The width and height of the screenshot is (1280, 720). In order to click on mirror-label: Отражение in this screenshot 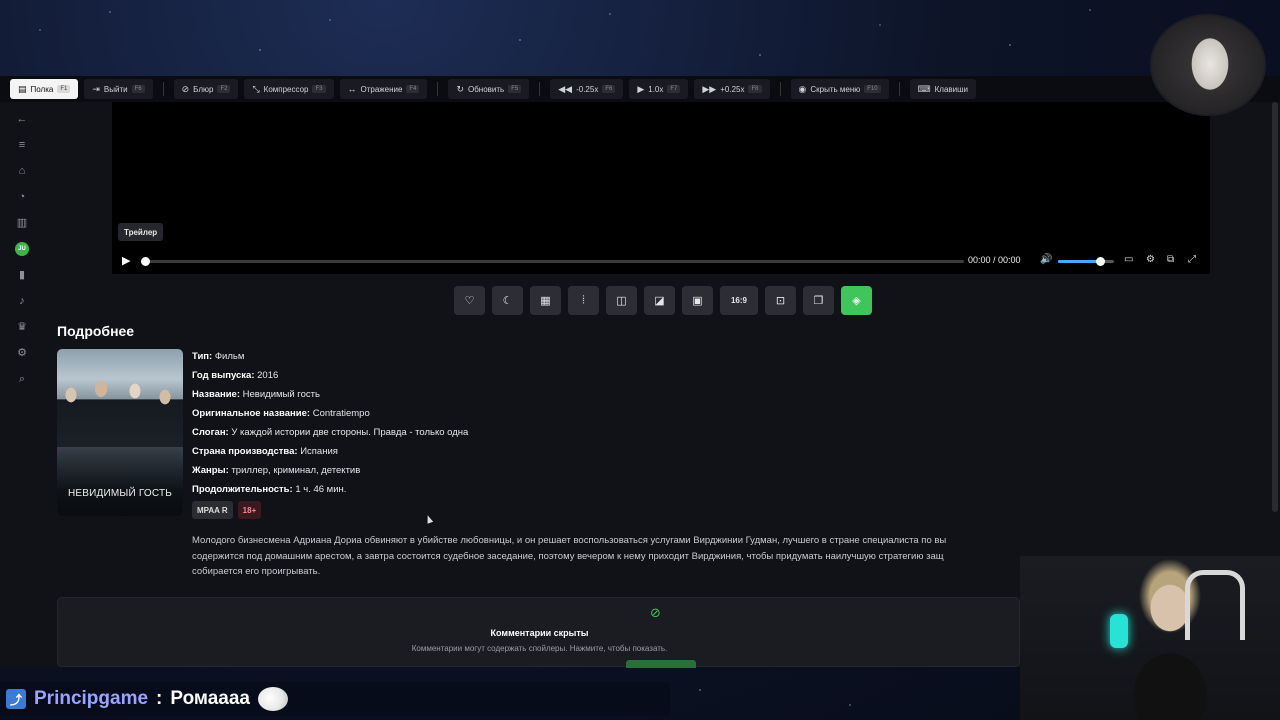, I will do `click(381, 89)`.